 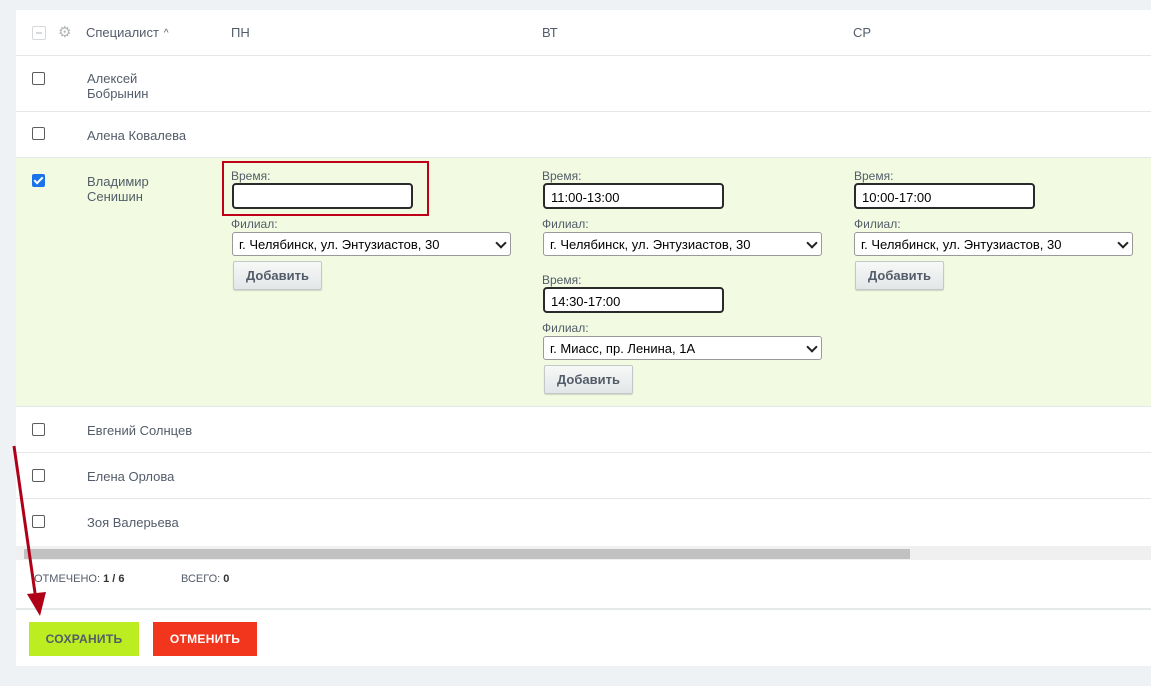 What do you see at coordinates (877, 224) in the screenshot?
I see `wed-branch-label: Филиал:` at bounding box center [877, 224].